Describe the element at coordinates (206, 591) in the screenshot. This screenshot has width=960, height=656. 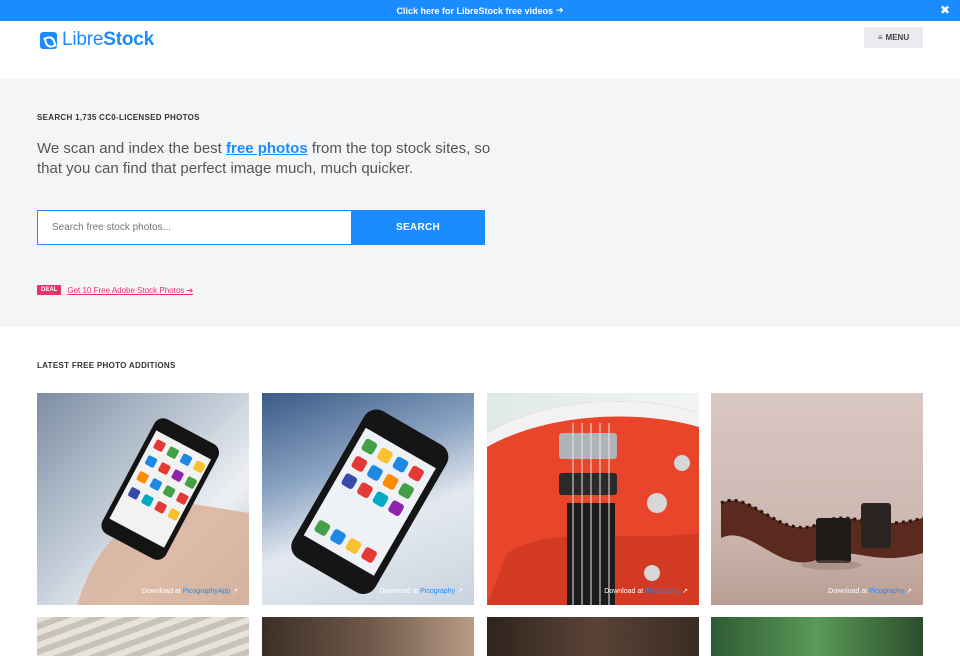
I see `photo-source-link: PicographyApp` at that location.